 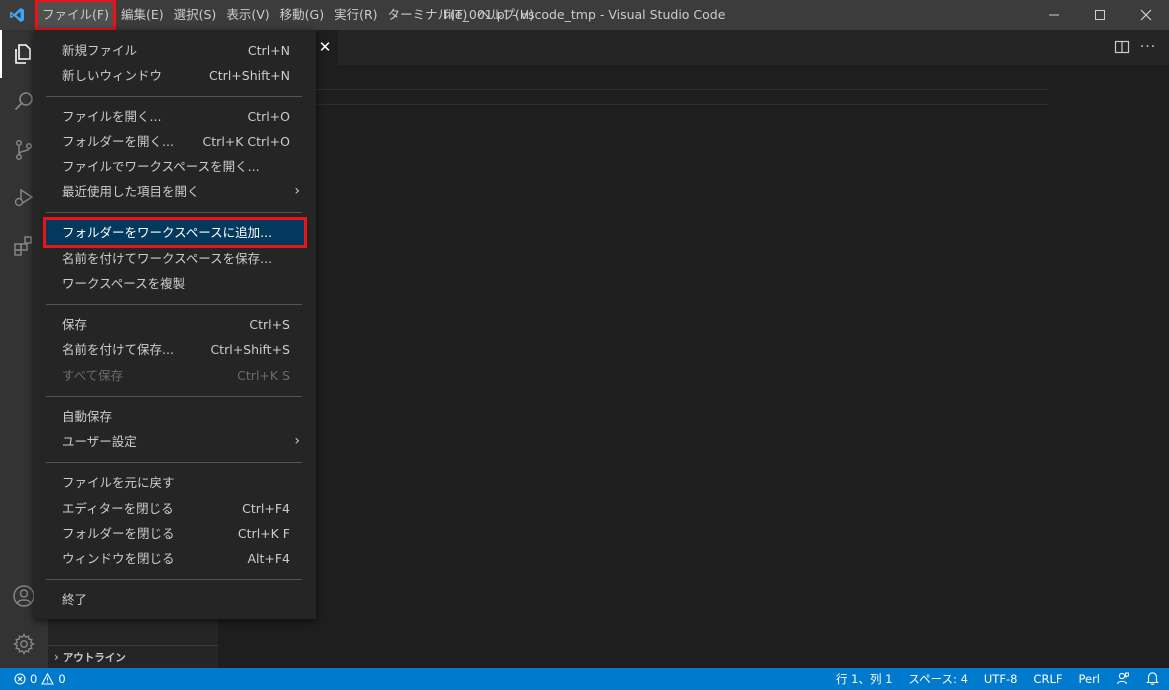 I want to click on warning-count: 0, so click(x=62, y=679).